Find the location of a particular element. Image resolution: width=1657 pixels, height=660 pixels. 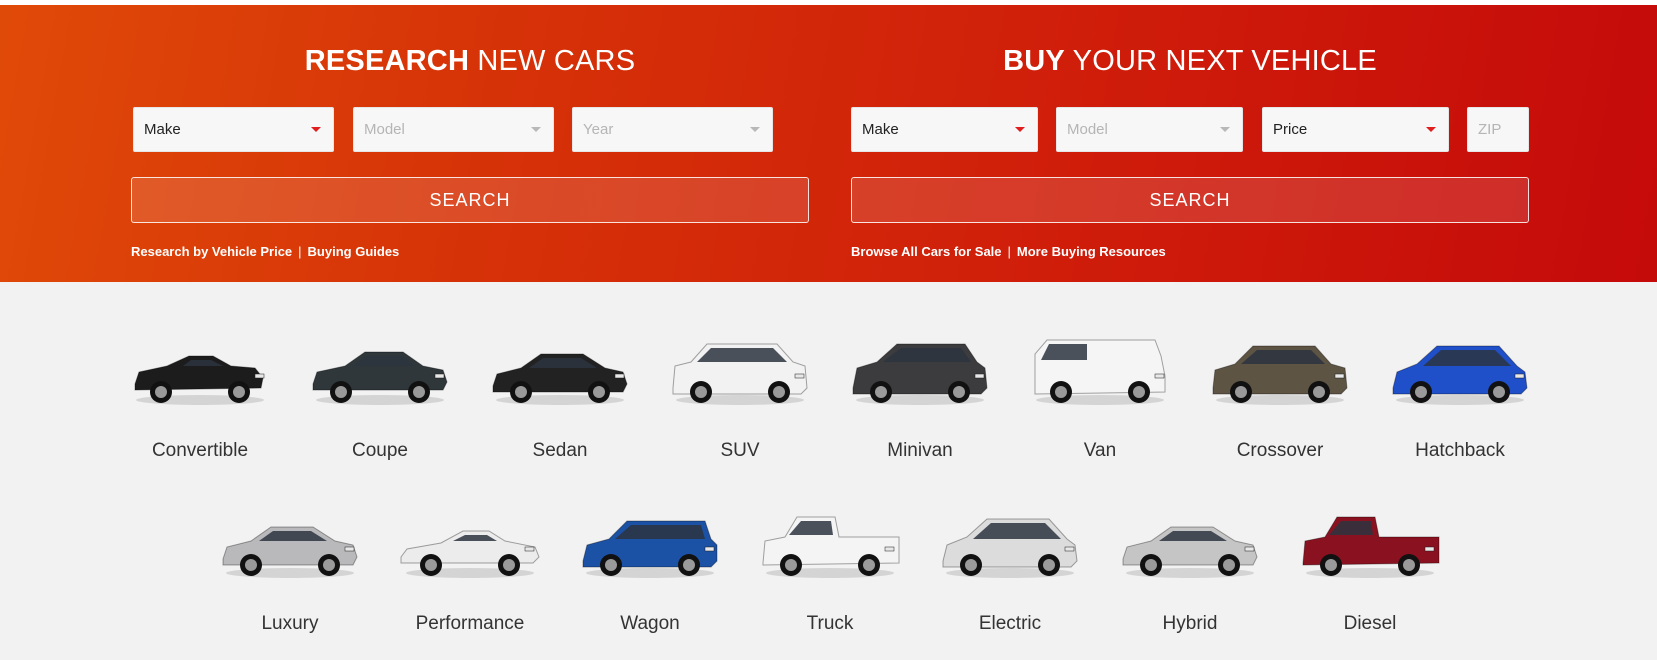

body-style-electric: Electric is located at coordinates (1010, 570).